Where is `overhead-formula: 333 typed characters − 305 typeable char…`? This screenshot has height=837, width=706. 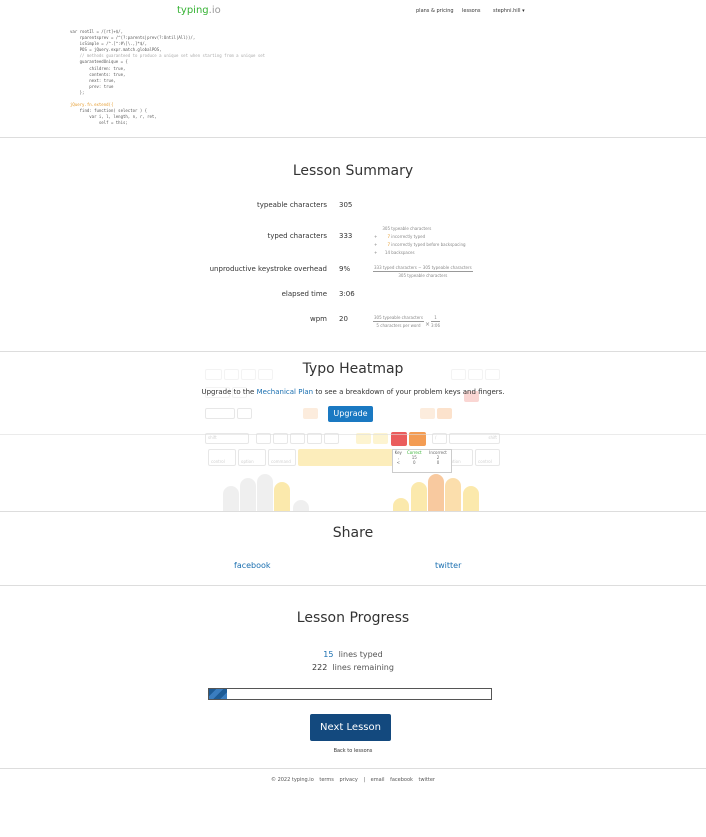
overhead-formula: 333 typed characters − 305 typeable char… is located at coordinates (423, 271).